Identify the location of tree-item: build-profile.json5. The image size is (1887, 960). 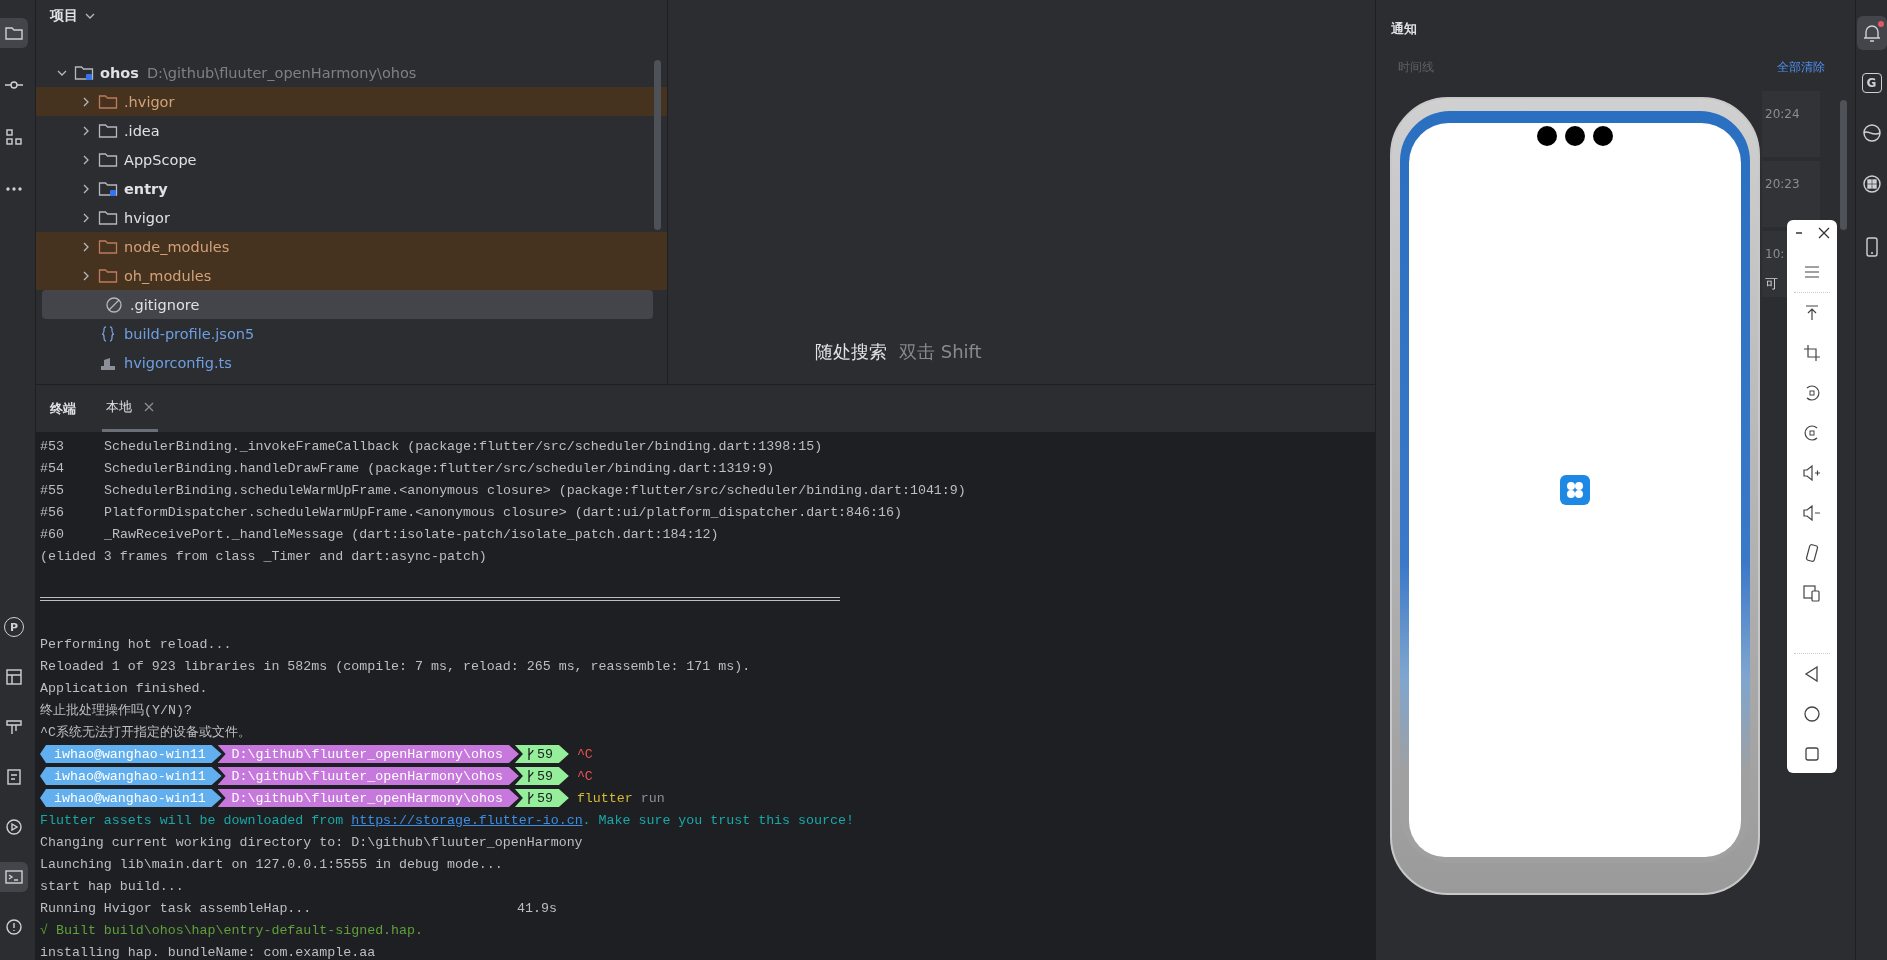
(351, 333).